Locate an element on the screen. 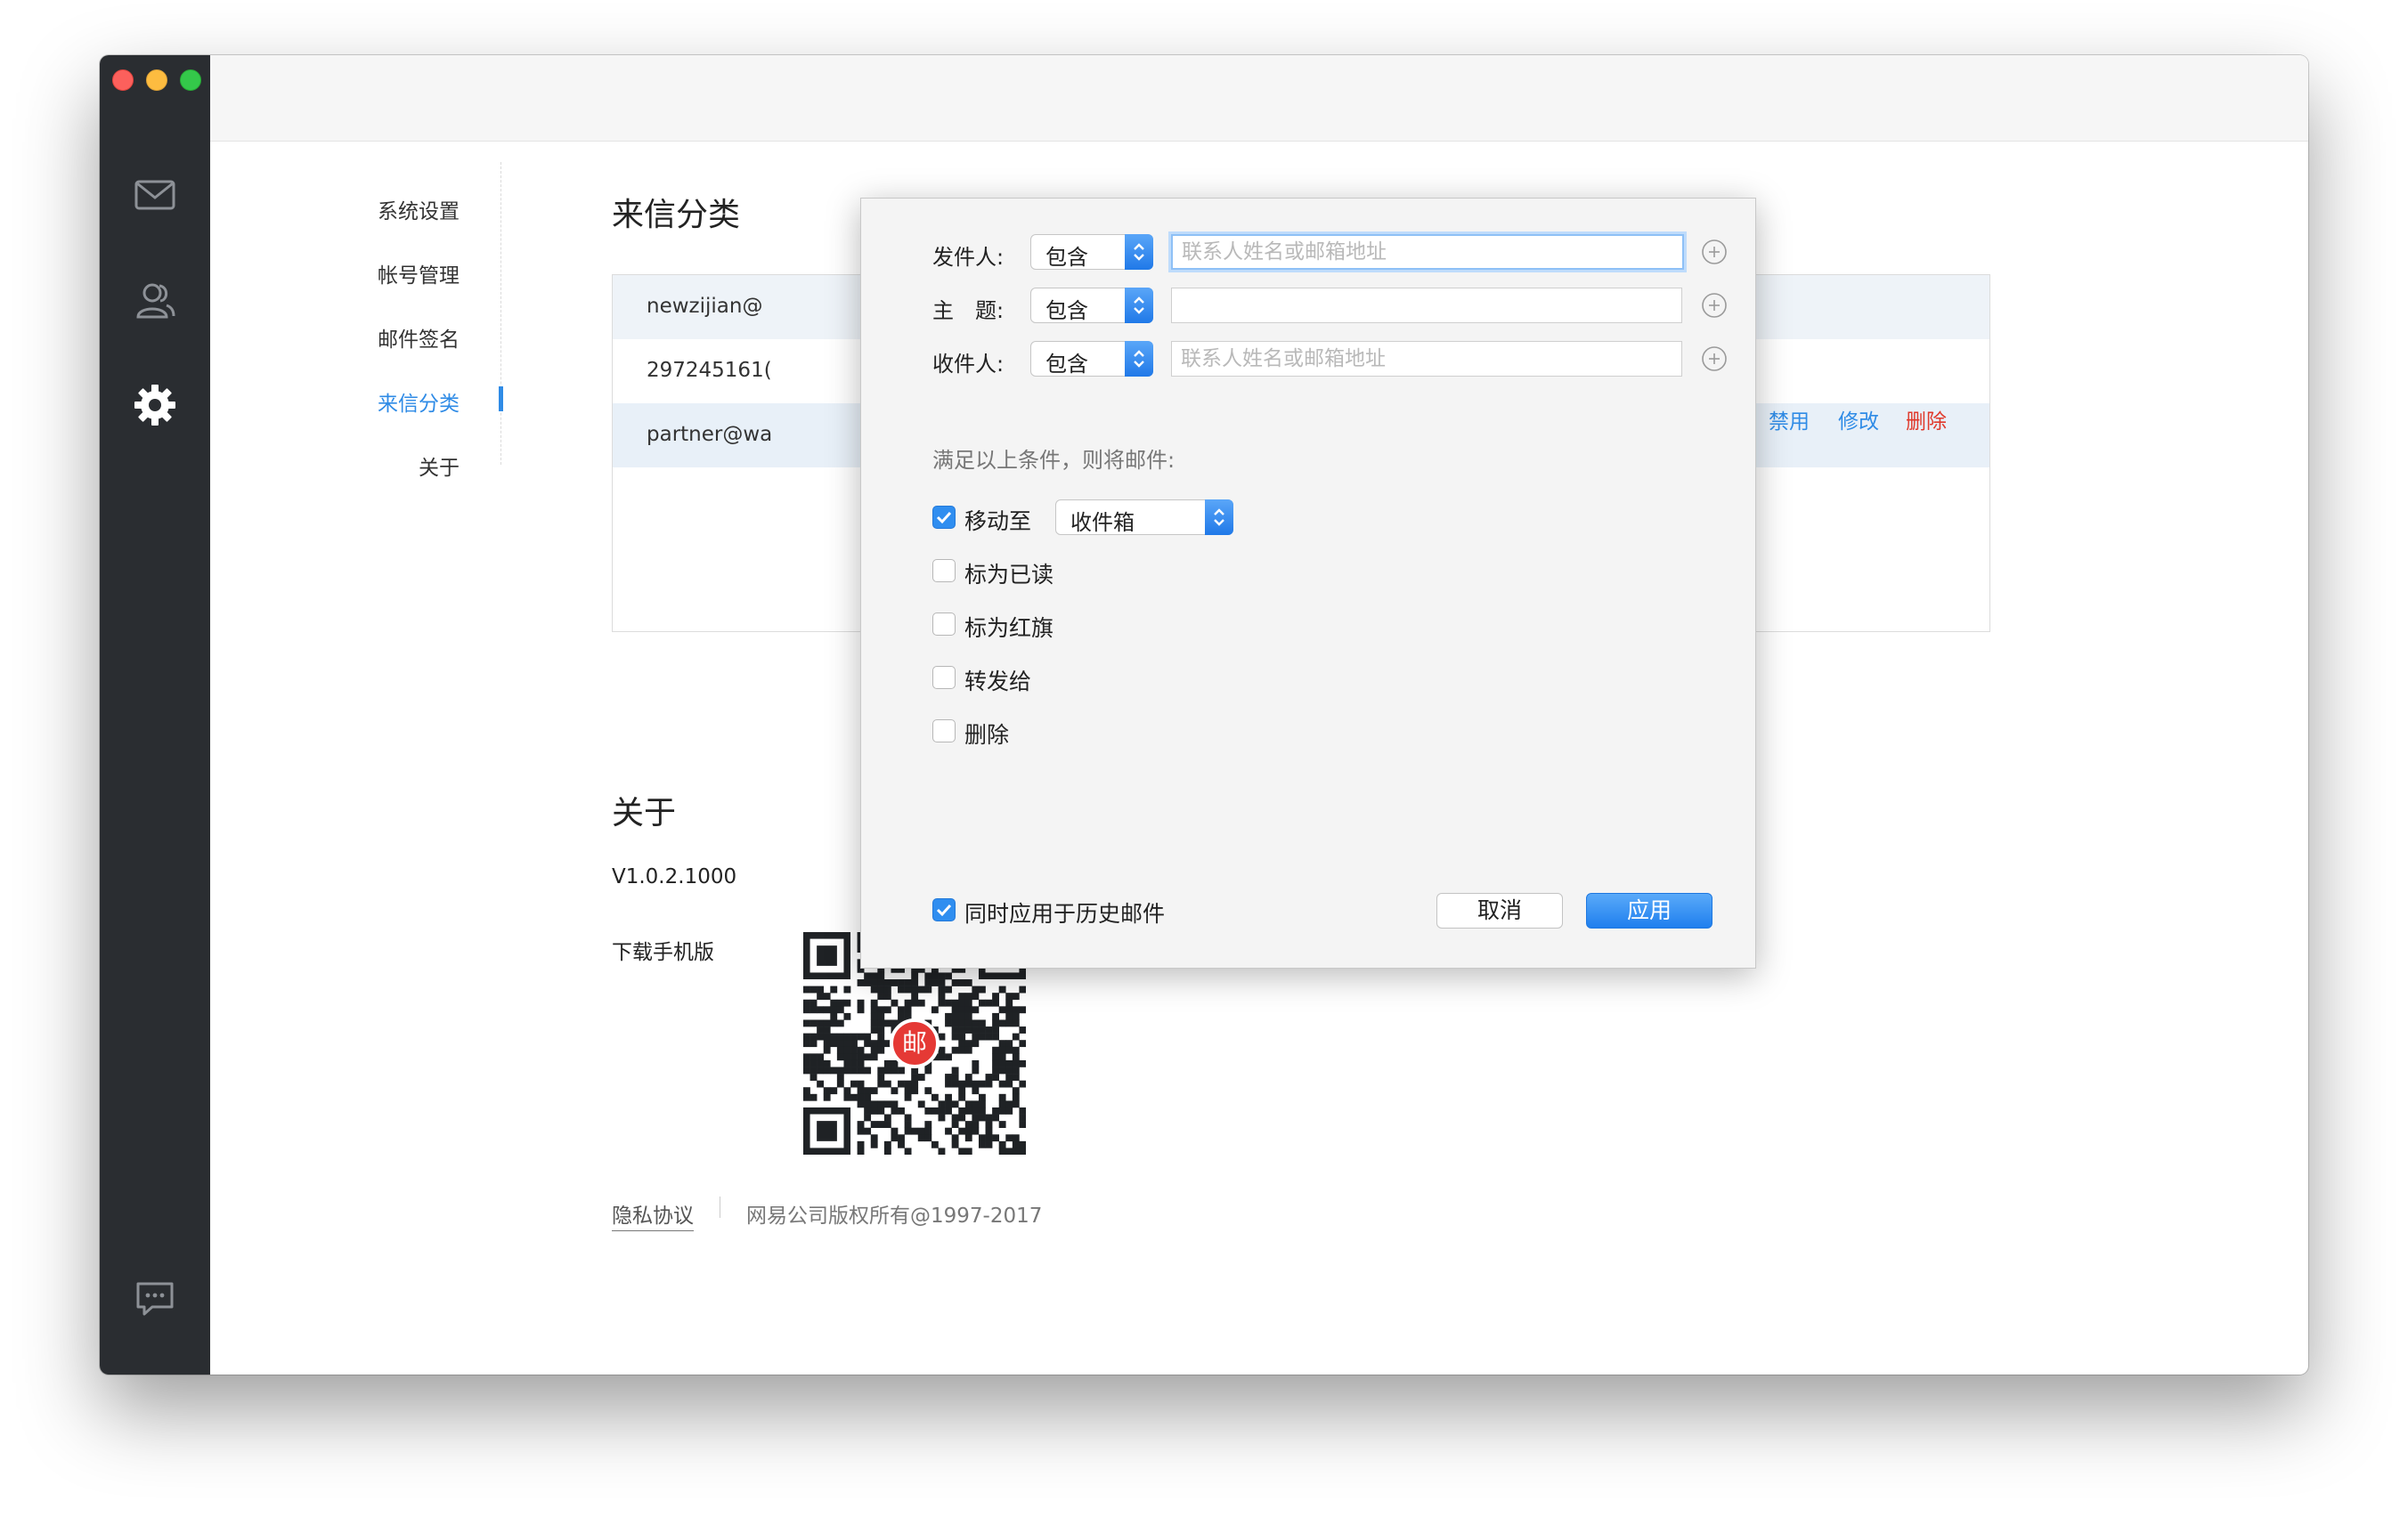  settings-gear-icon is located at coordinates (155, 405).